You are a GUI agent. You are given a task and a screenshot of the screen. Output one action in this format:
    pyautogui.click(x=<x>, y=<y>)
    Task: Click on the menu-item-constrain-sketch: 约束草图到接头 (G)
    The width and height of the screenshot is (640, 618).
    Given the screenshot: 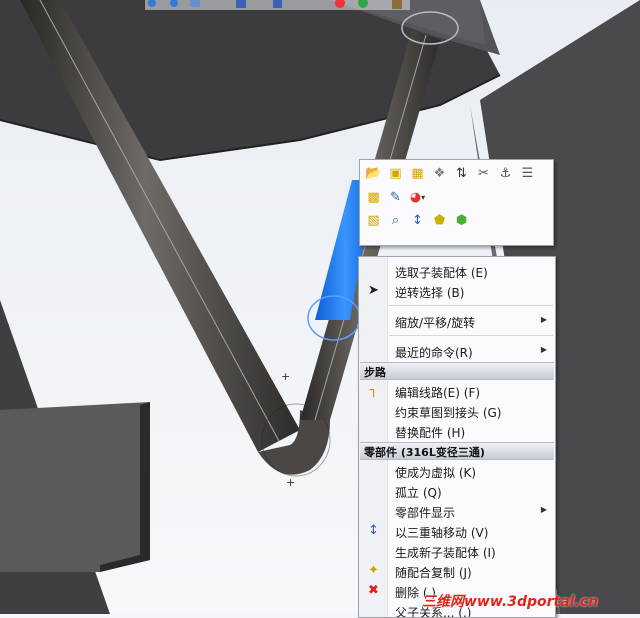 What is the action you would take?
    pyautogui.click(x=457, y=411)
    